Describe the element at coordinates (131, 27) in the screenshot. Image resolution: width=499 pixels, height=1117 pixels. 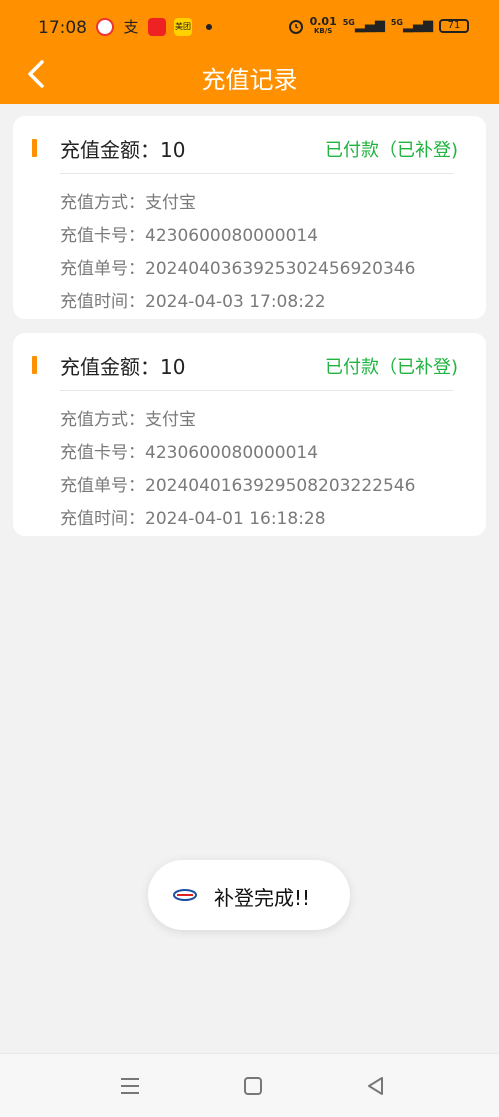
I see `alipay-notification-icon: 支` at that location.